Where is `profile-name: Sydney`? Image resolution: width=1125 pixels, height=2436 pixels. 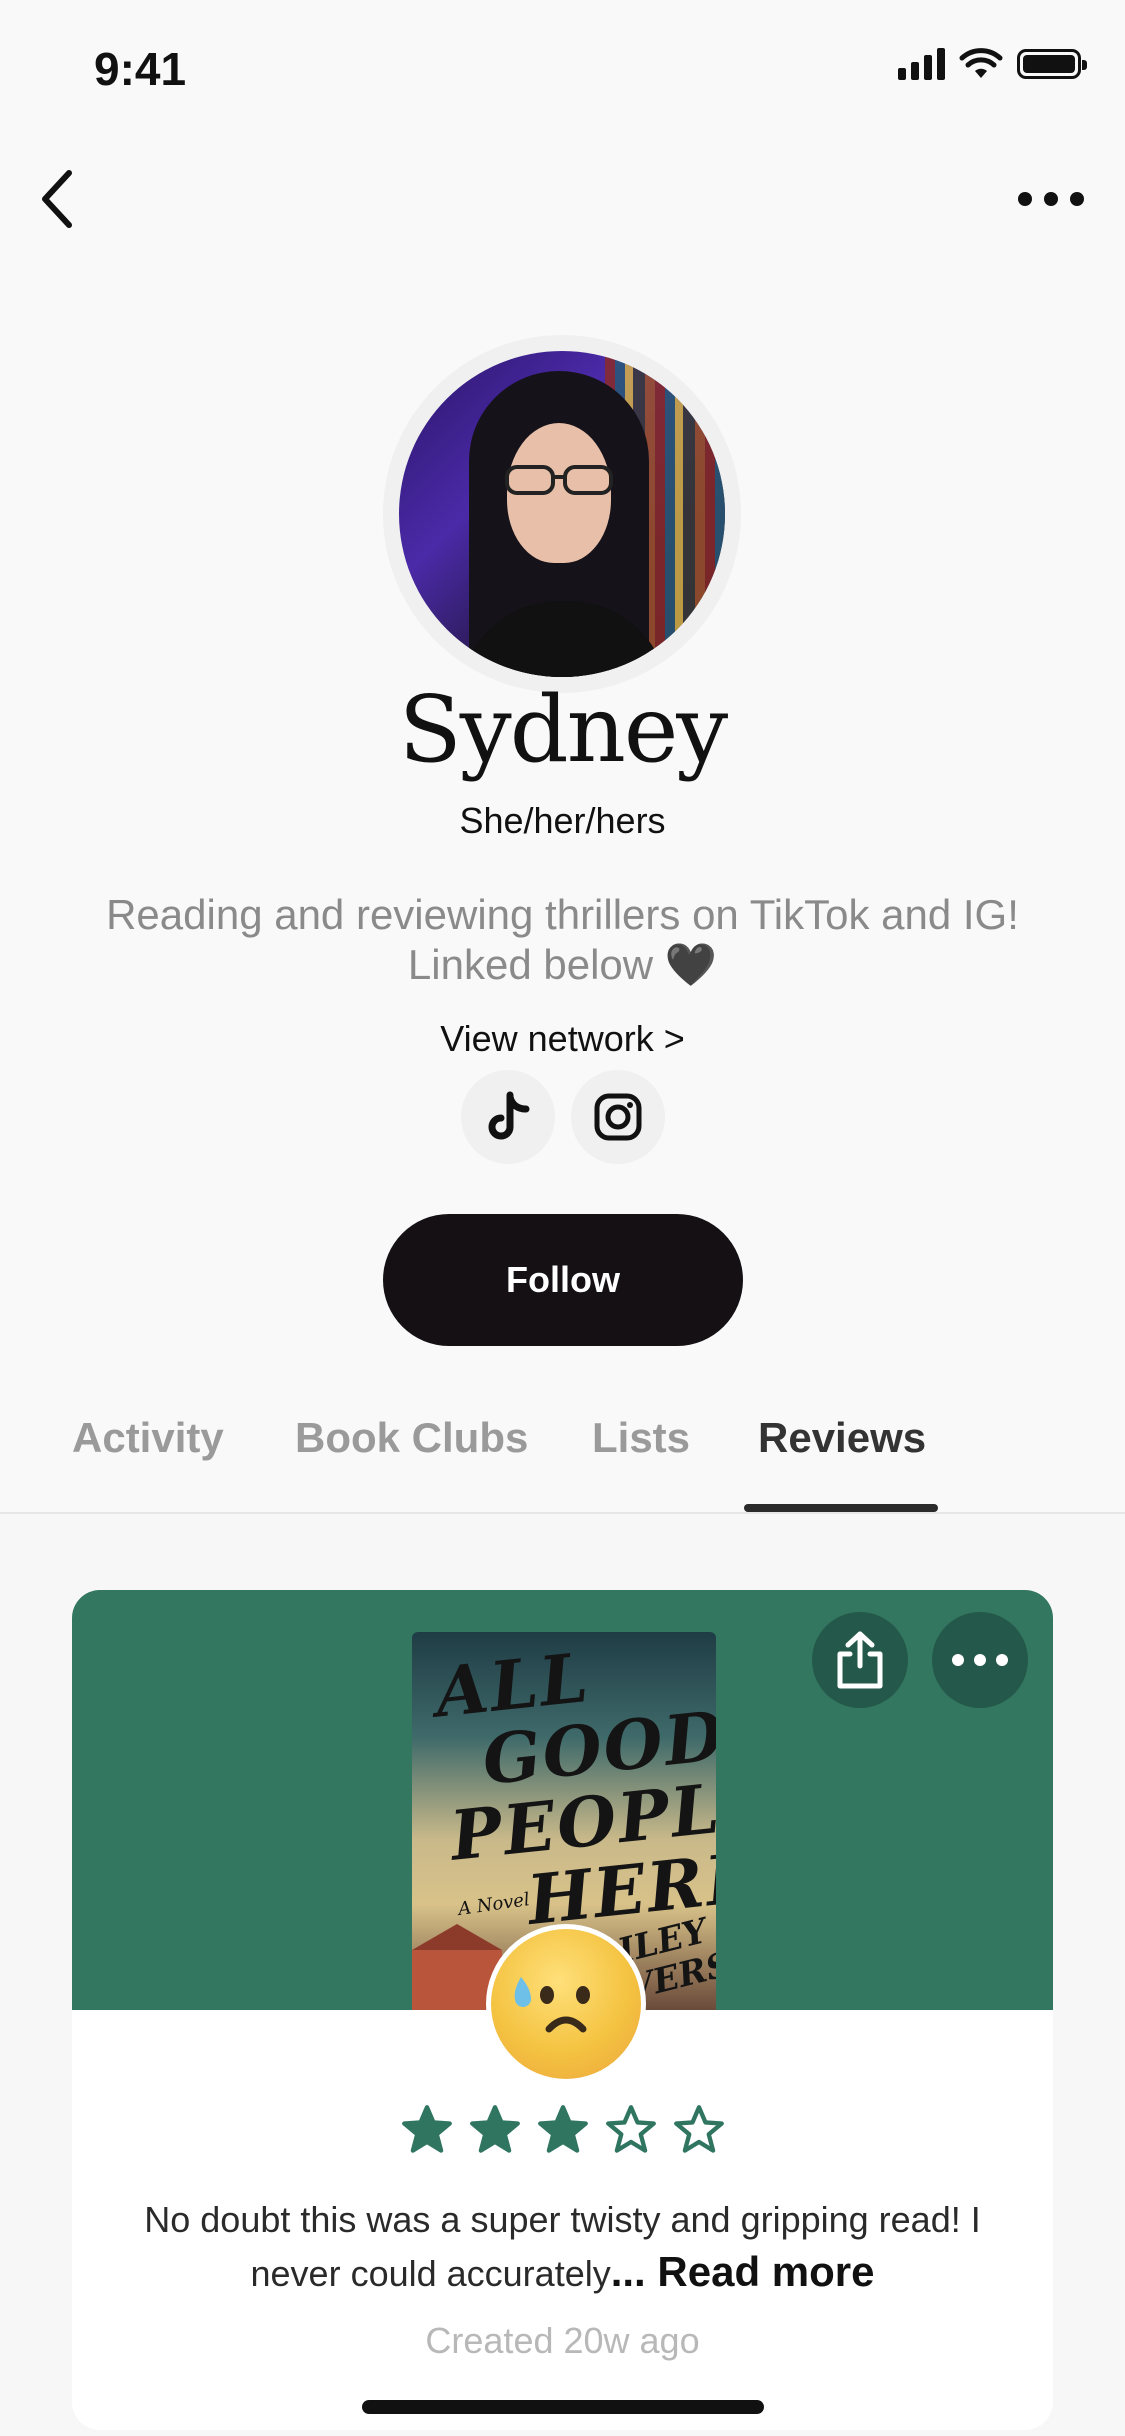
profile-name: Sydney is located at coordinates (563, 729).